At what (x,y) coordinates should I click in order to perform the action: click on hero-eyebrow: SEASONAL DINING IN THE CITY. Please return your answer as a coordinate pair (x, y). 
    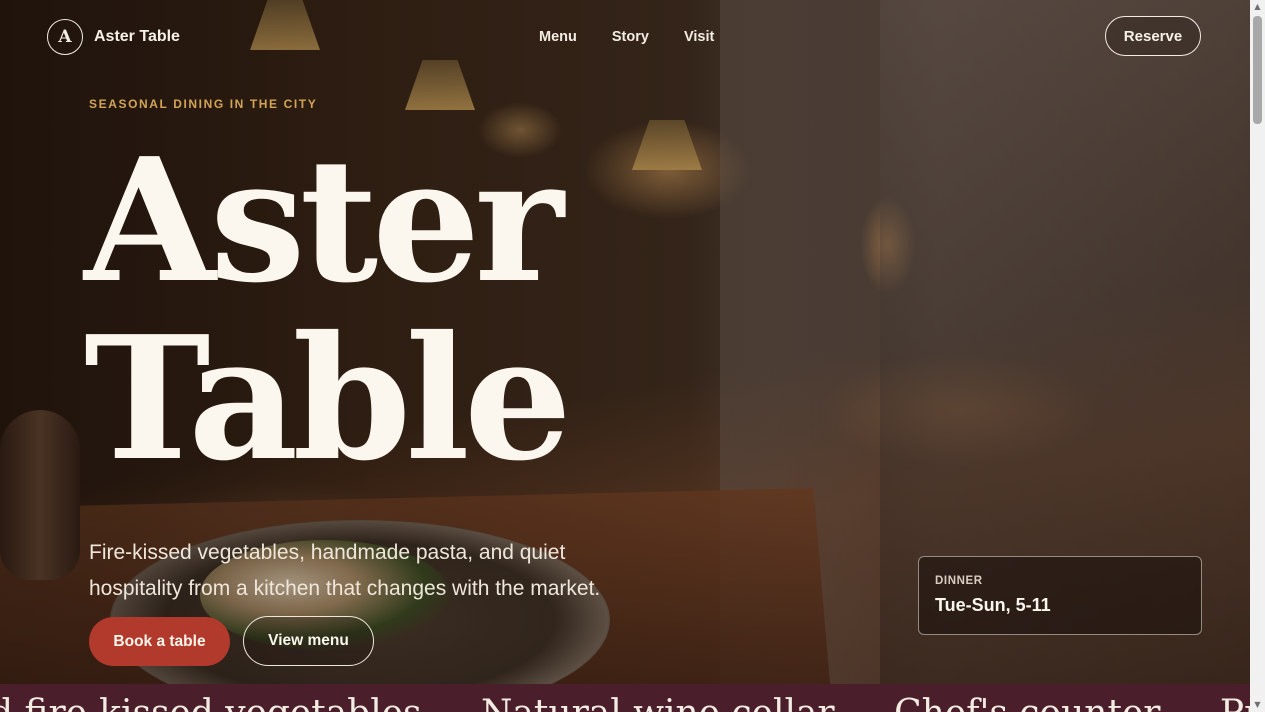
    Looking at the image, I should click on (203, 104).